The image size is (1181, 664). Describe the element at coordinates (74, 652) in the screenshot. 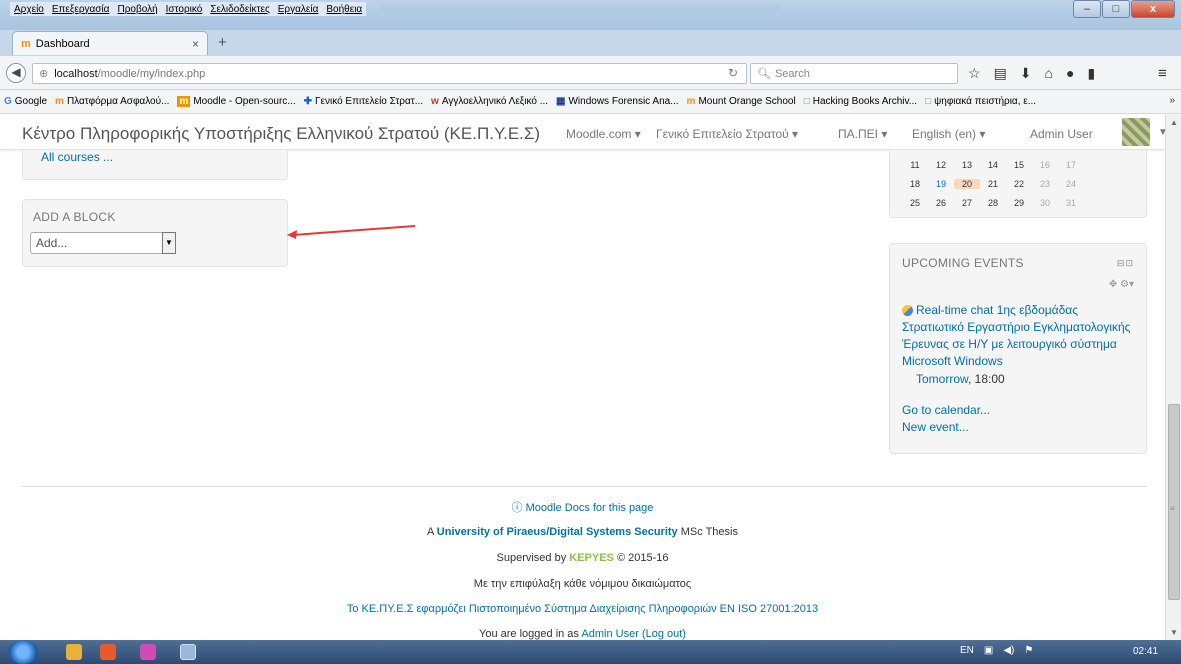

I see `chrome-icon` at that location.